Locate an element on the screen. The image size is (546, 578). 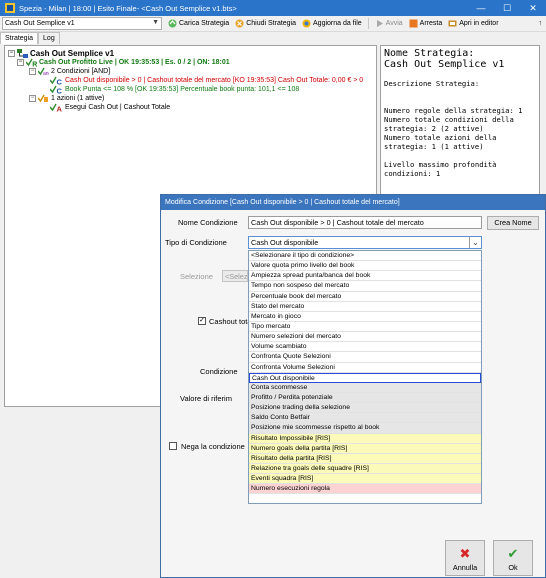
dropdown-option: Numero esecuzioni regola is located at coordinates (365, 489).